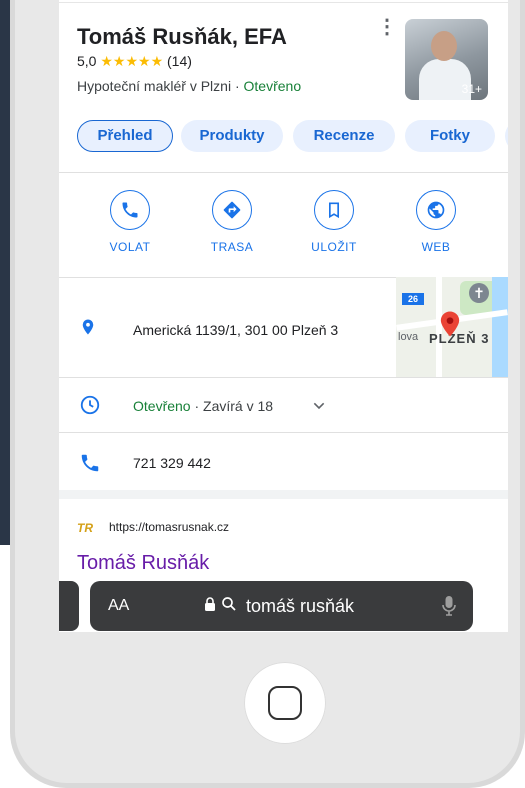 The height and width of the screenshot is (788, 525). I want to click on lock-icon, so click(210, 604).